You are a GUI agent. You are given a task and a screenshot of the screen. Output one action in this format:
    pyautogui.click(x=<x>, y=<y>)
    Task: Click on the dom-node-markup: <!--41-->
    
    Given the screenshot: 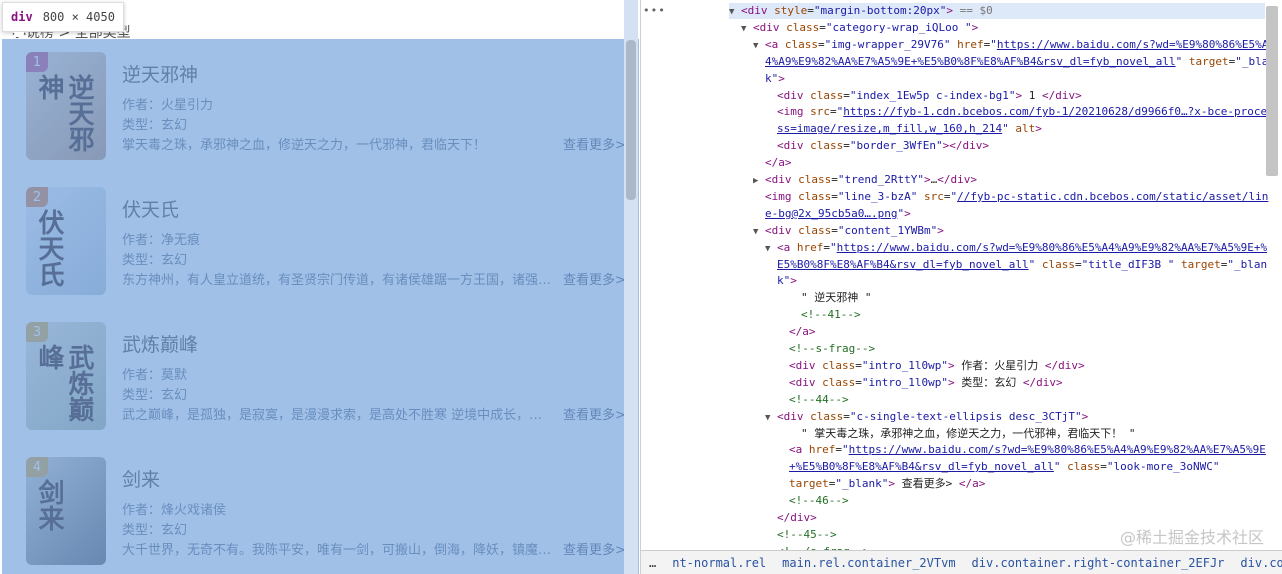 What is the action you would take?
    pyautogui.click(x=831, y=315)
    